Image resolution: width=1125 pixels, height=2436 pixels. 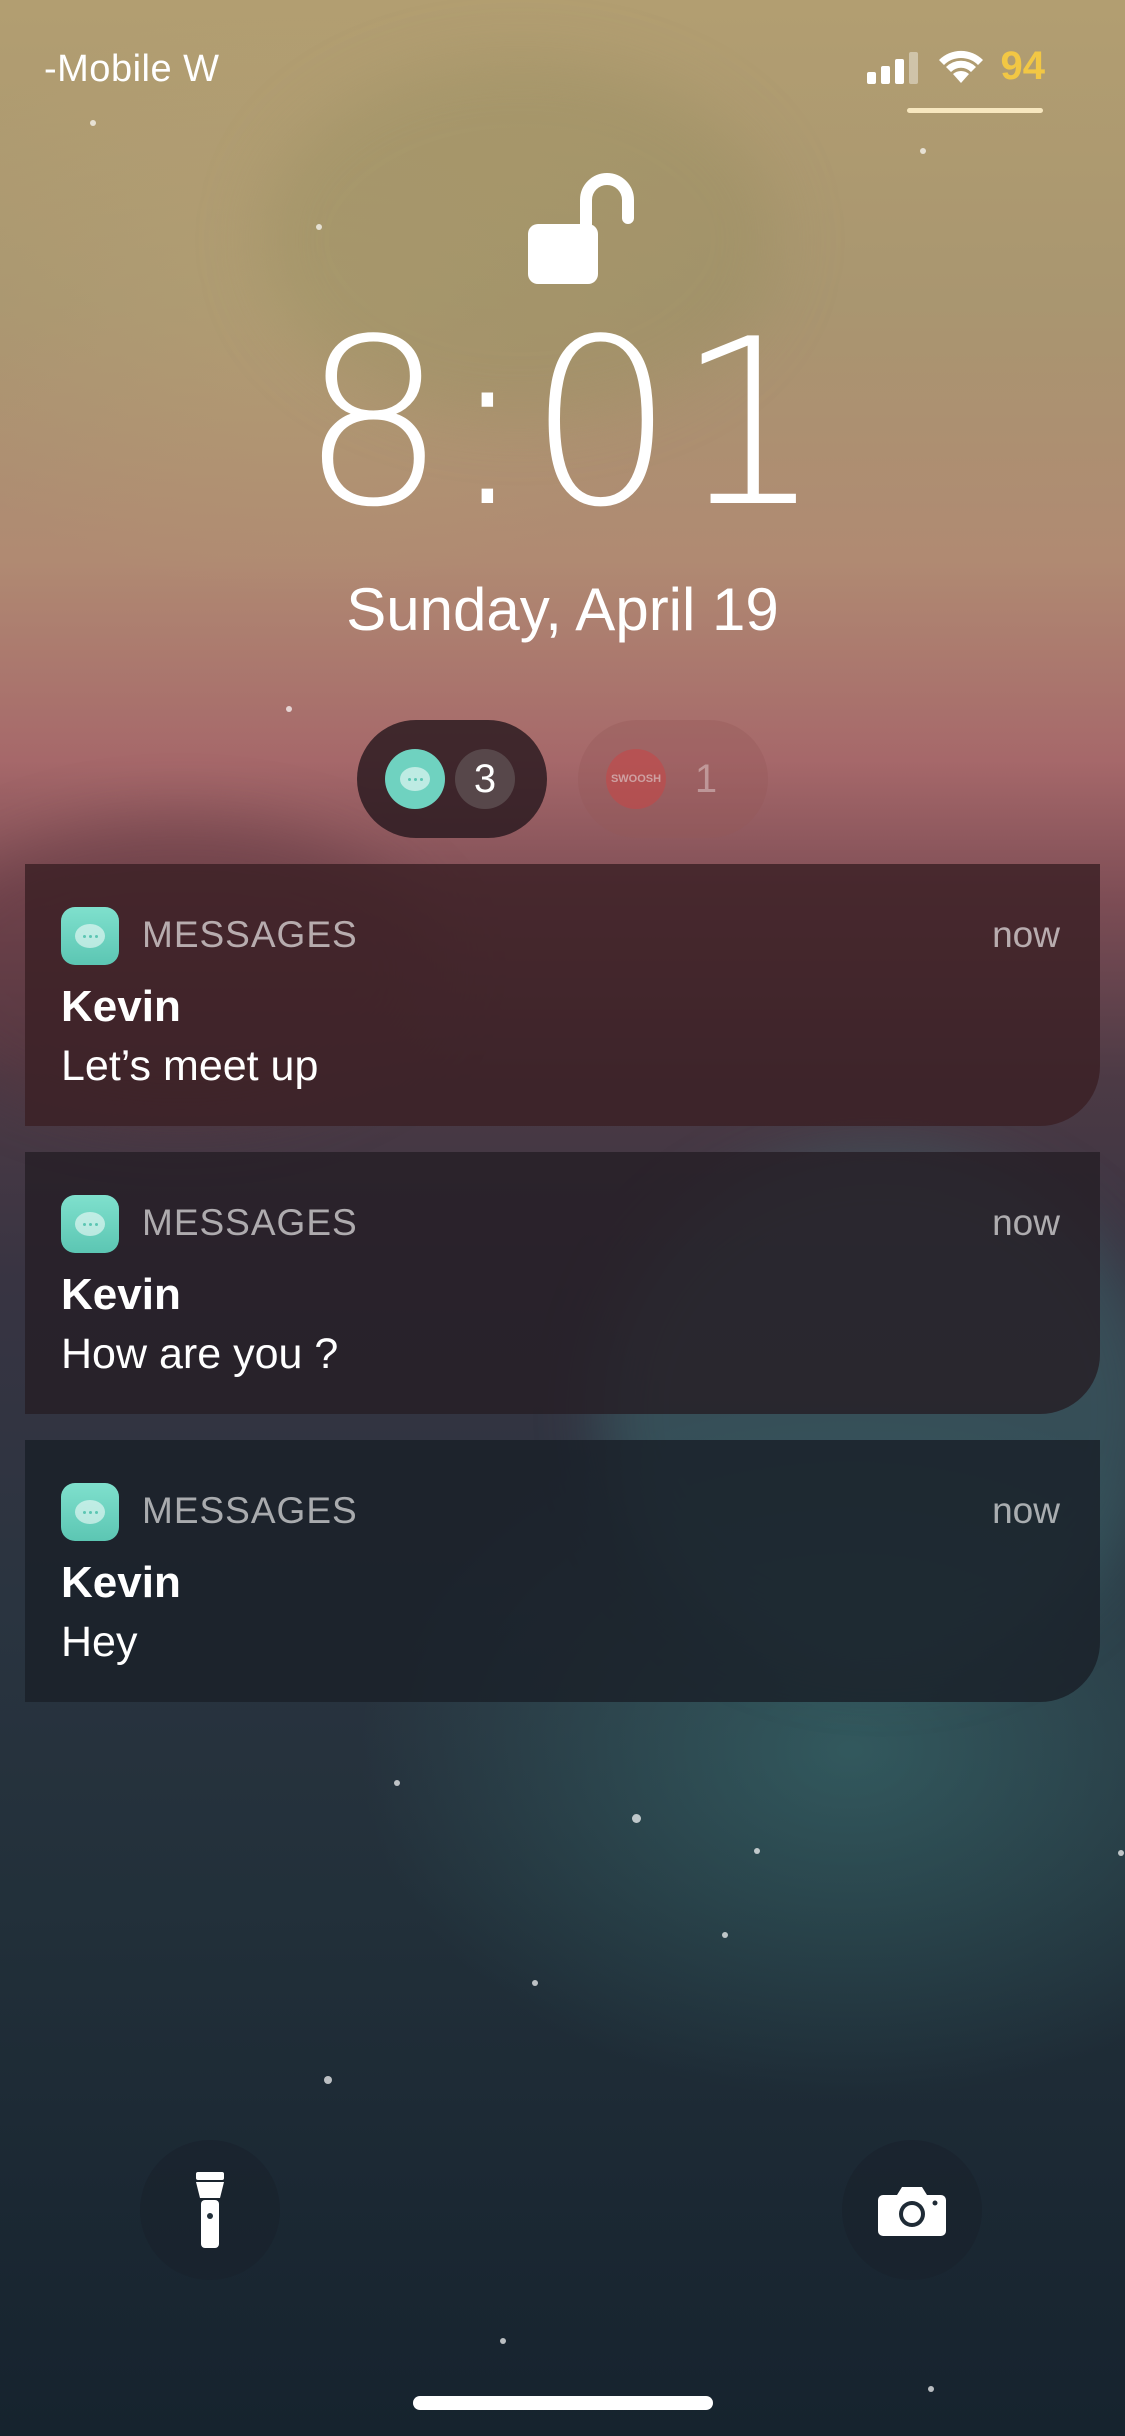 What do you see at coordinates (960, 66) in the screenshot?
I see `wifi-icon` at bounding box center [960, 66].